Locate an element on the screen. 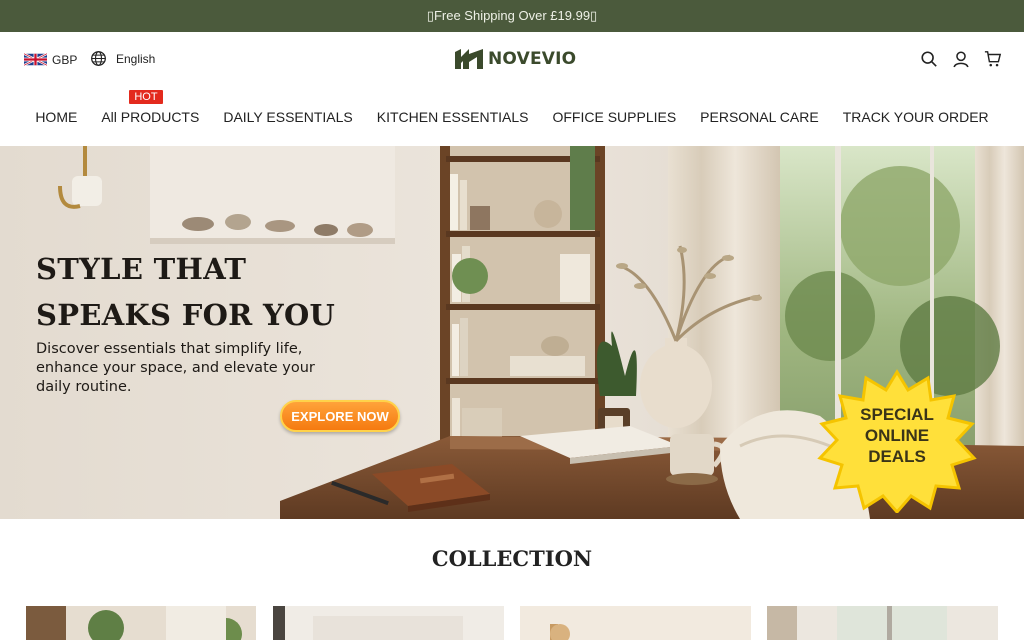 This screenshot has height=640, width=1024. nav-item-track-order: TRACK YOUR ORDER is located at coordinates (916, 117).